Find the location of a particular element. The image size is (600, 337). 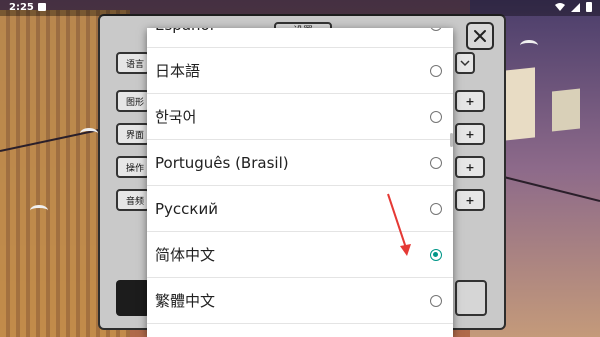

language-option: 繁體中文 is located at coordinates (300, 301).